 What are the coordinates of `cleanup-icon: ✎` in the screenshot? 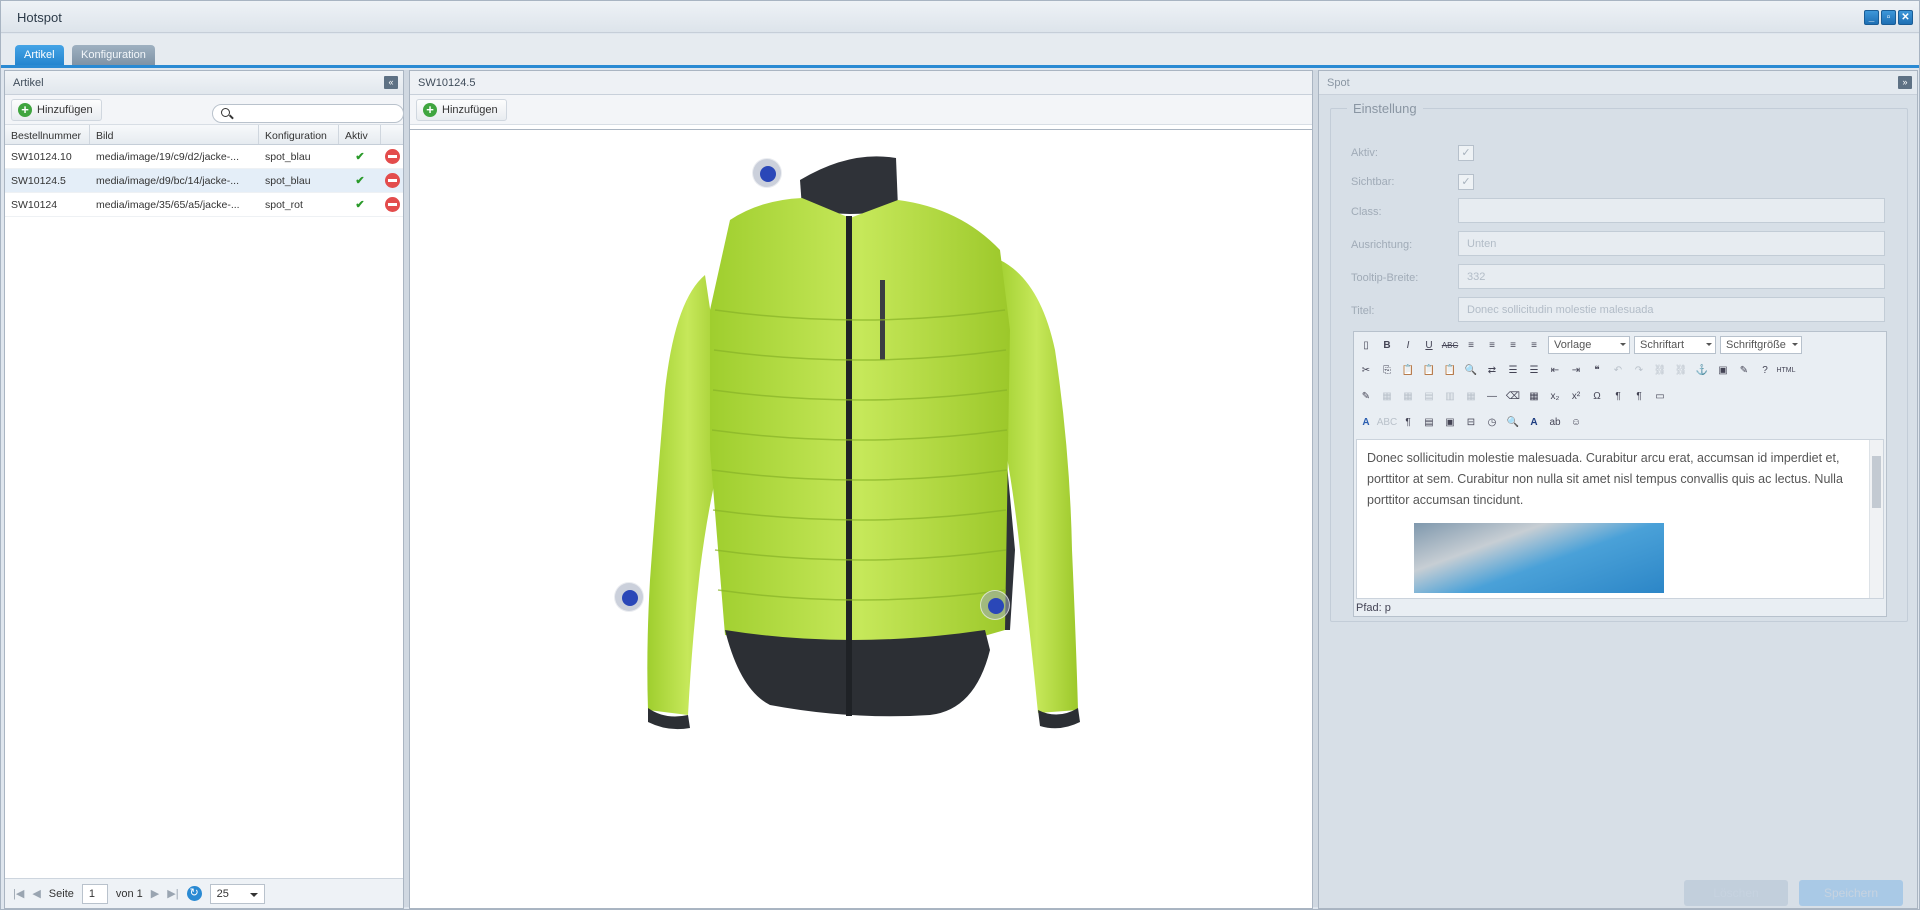 It's located at (1744, 370).